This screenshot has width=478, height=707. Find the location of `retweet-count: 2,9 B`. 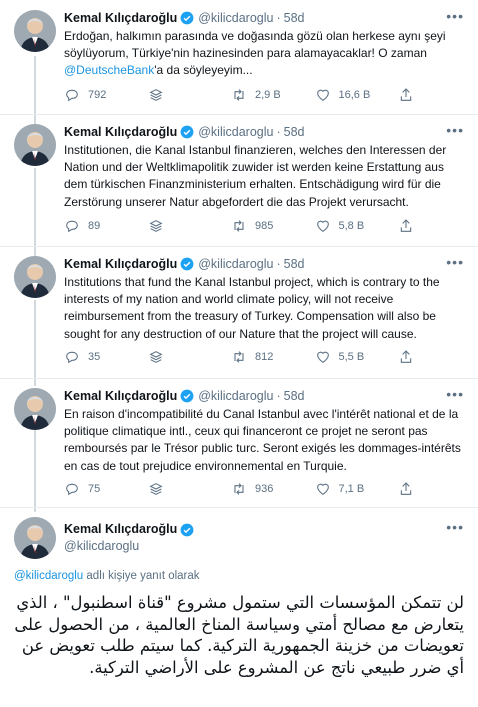

retweet-count: 2,9 B is located at coordinates (268, 95).